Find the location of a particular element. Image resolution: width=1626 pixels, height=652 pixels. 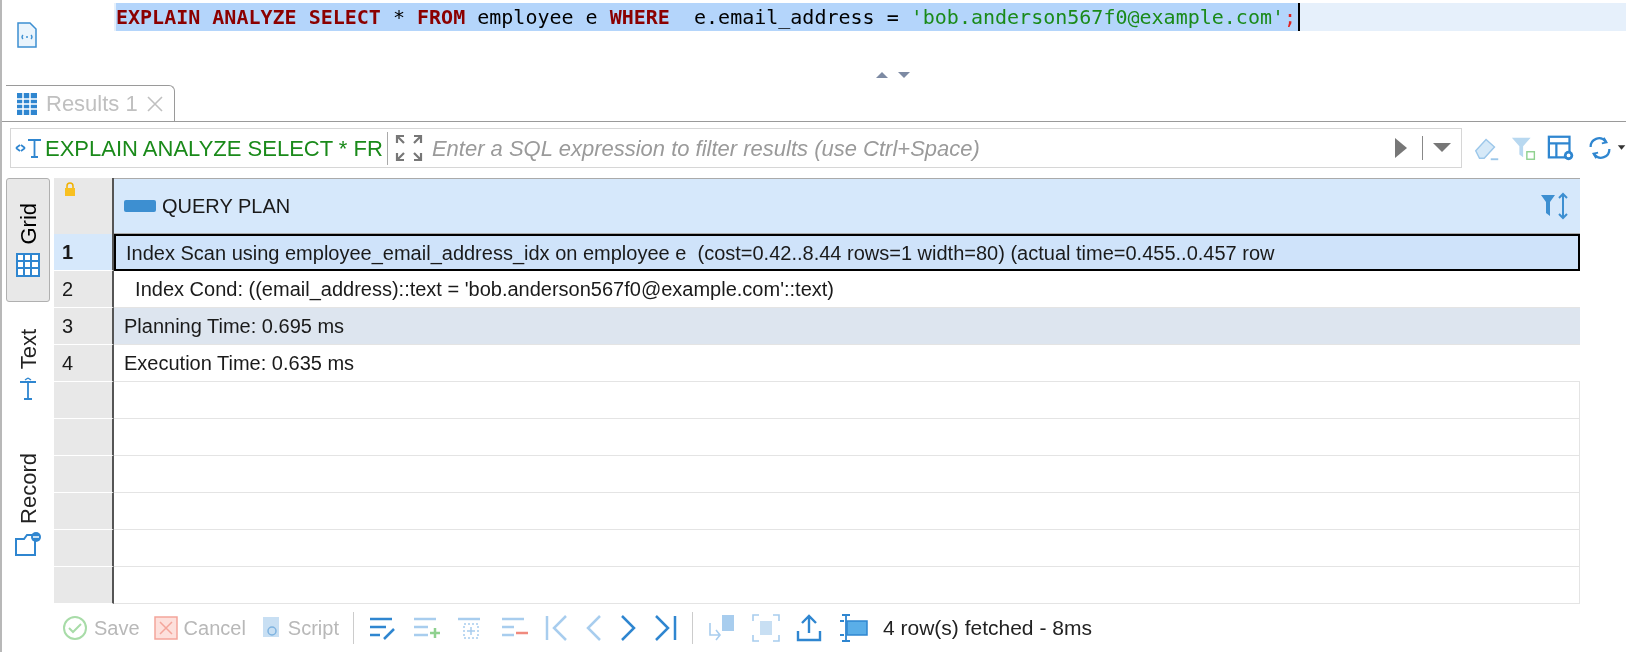

play-icon is located at coordinates (1401, 148).